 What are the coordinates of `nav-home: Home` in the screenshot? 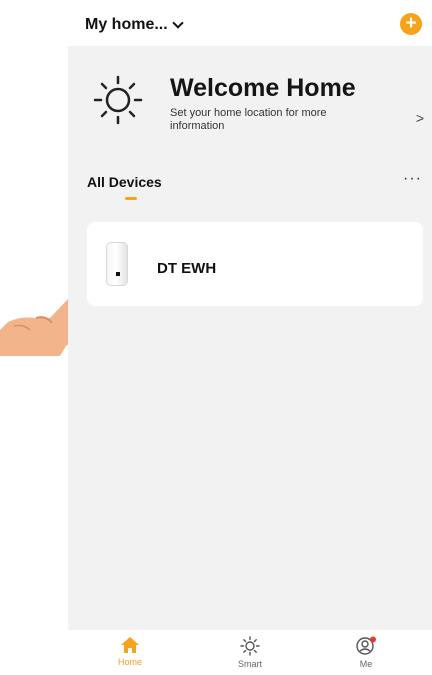 It's located at (130, 651).